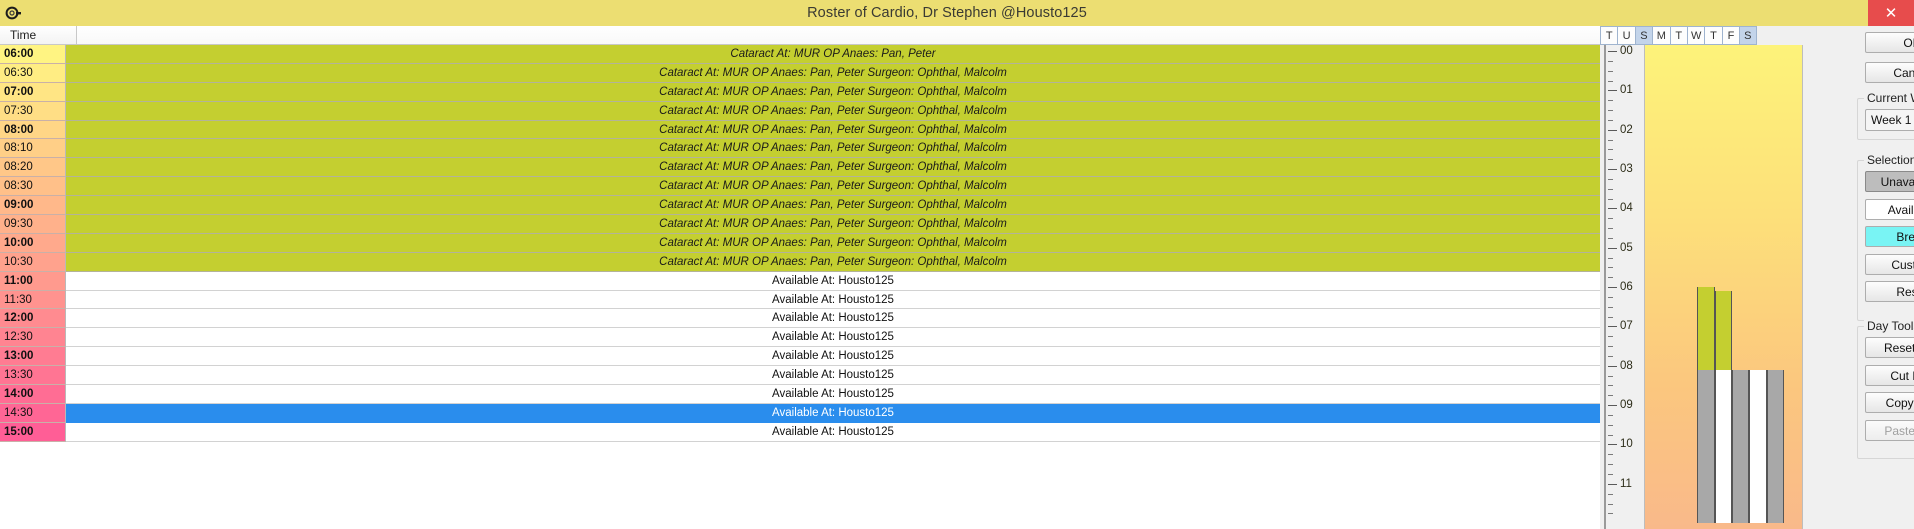 The height and width of the screenshot is (529, 1914). Describe the element at coordinates (33, 168) in the screenshot. I see `row-time: 08:20` at that location.